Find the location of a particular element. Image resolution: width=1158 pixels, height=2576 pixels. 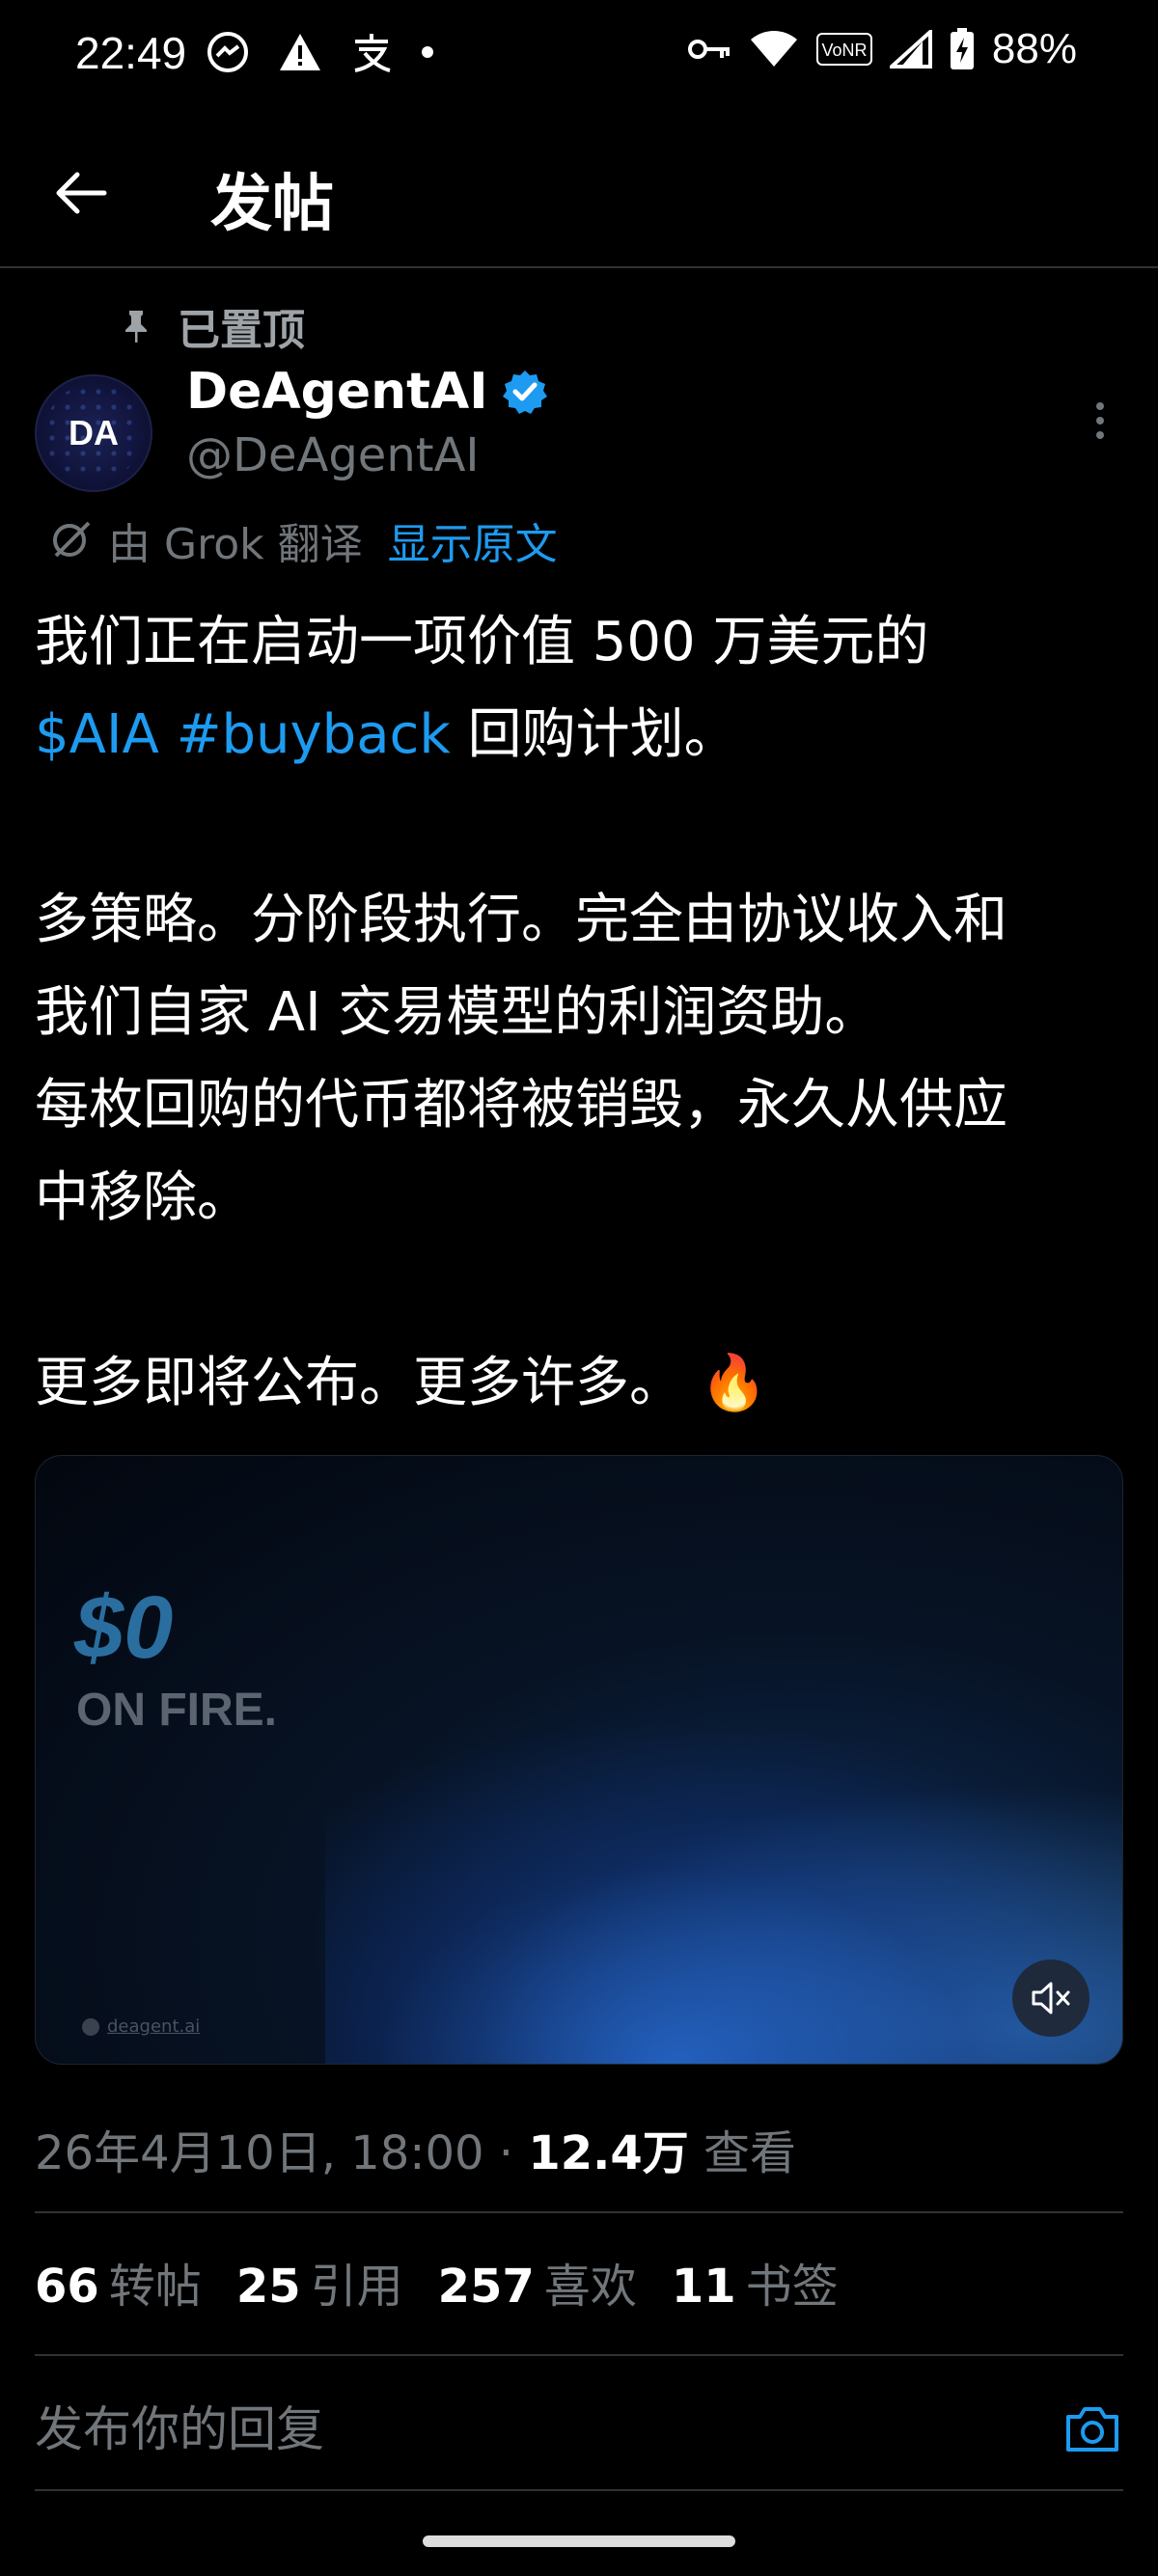

video-flames-background is located at coordinates (723, 1890).